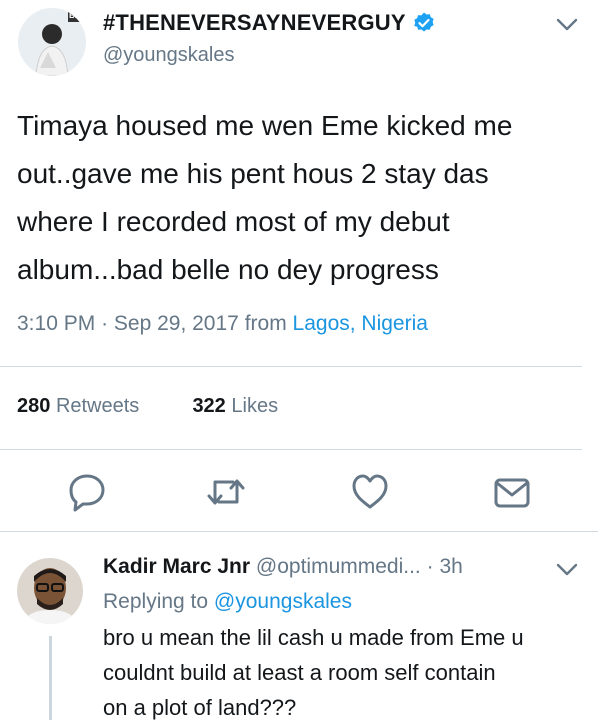  Describe the element at coordinates (265, 323) in the screenshot. I see `from-label: from` at that location.